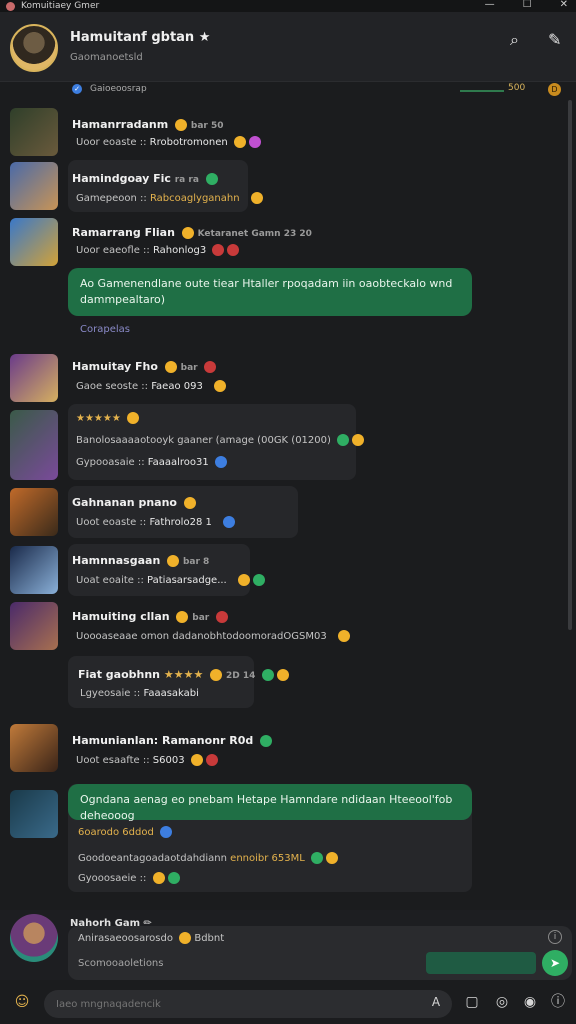 The height and width of the screenshot is (1024, 576). What do you see at coordinates (514, 40) in the screenshot?
I see `search-icon: ⌕` at bounding box center [514, 40].